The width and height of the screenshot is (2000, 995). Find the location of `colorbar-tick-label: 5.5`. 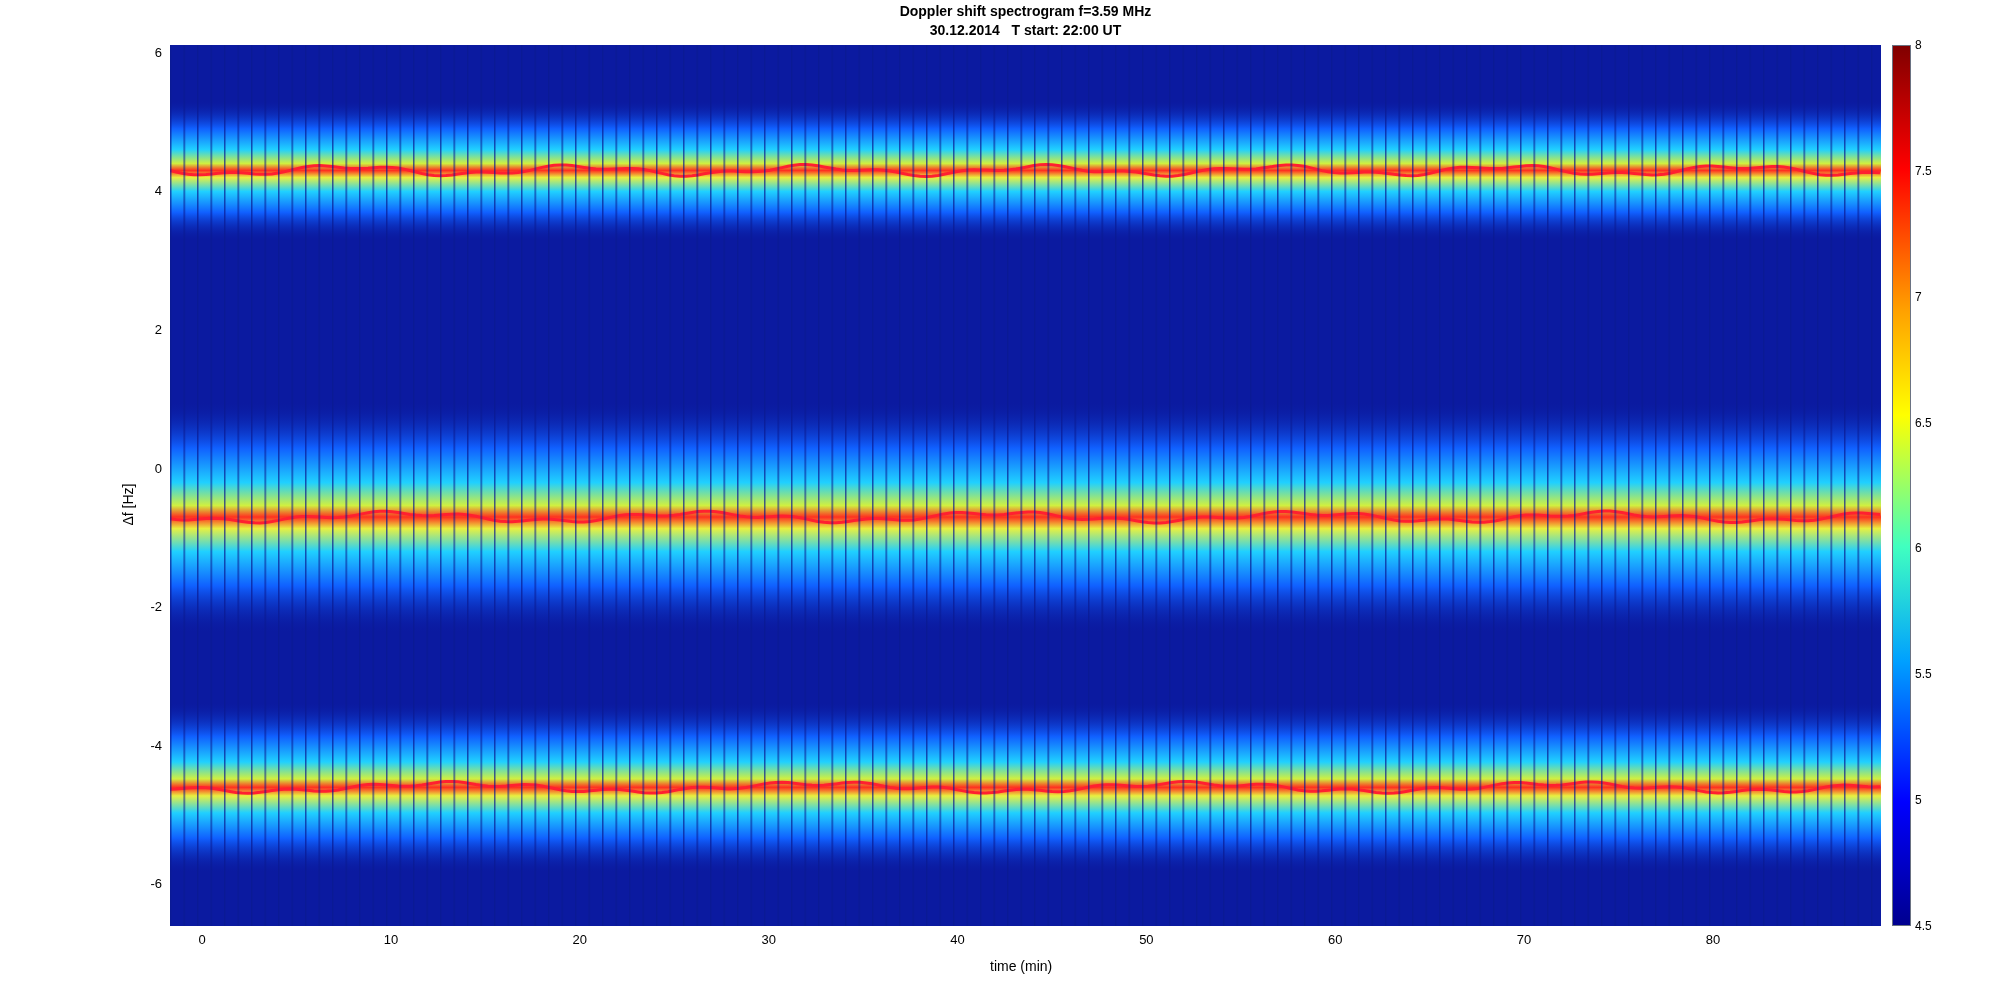

colorbar-tick-label: 5.5 is located at coordinates (1923, 674).